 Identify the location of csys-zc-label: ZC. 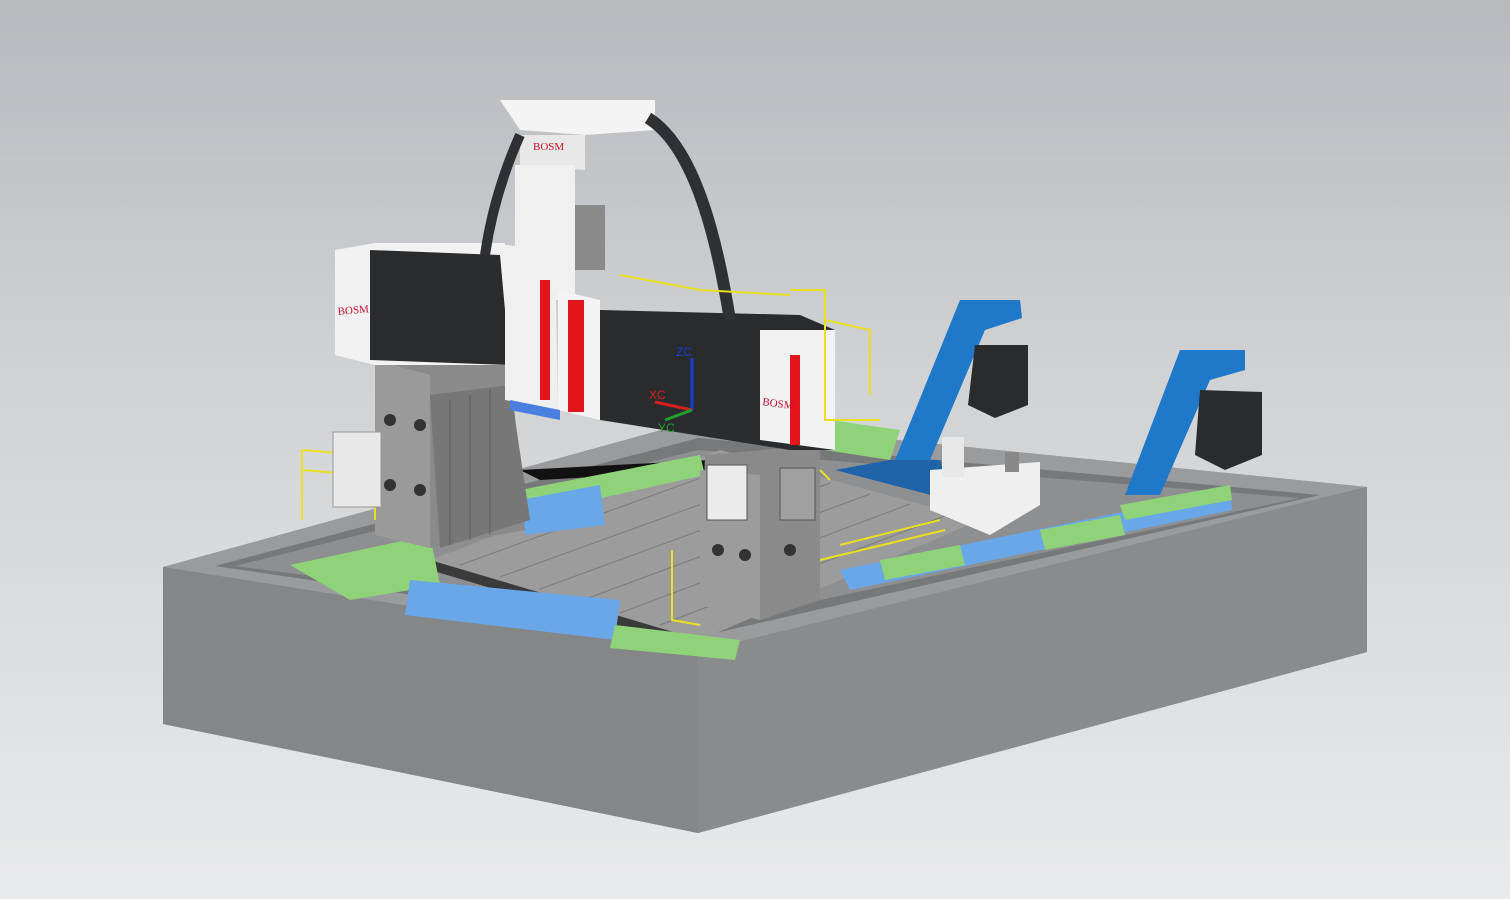
(684, 352).